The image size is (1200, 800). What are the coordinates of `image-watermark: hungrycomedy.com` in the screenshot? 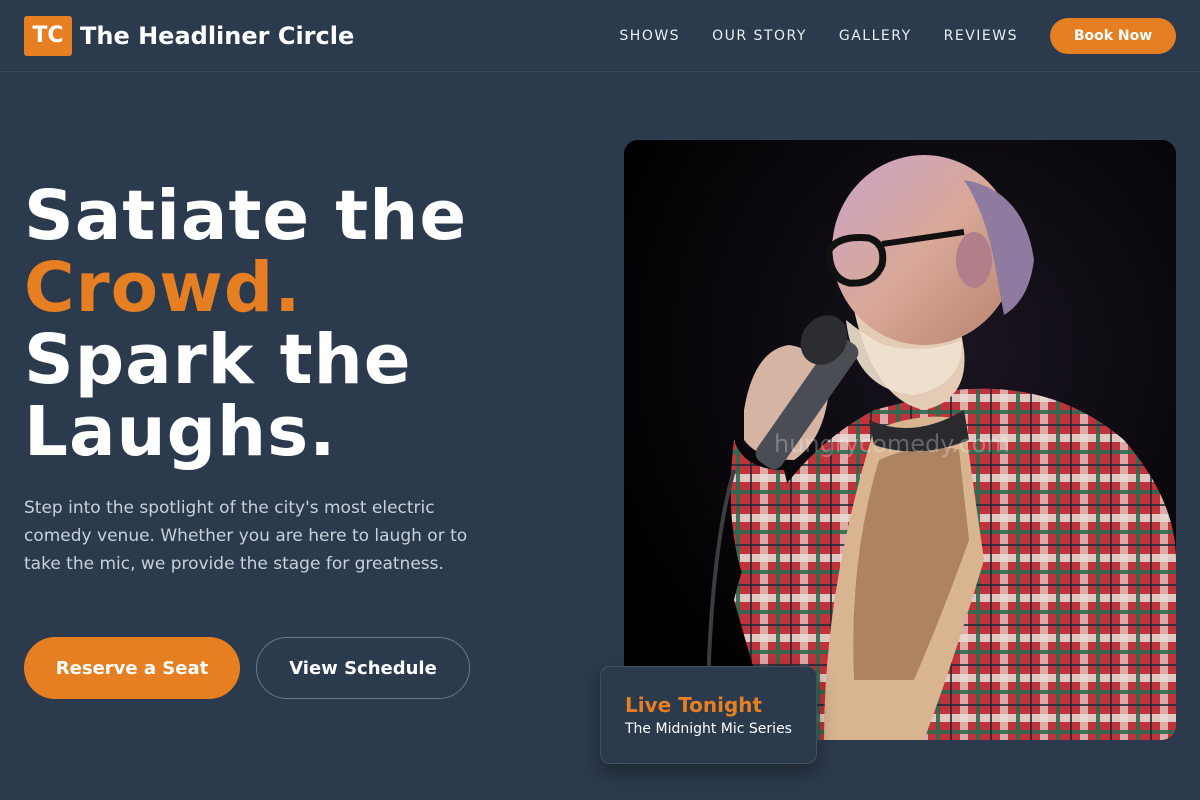 It's located at (892, 444).